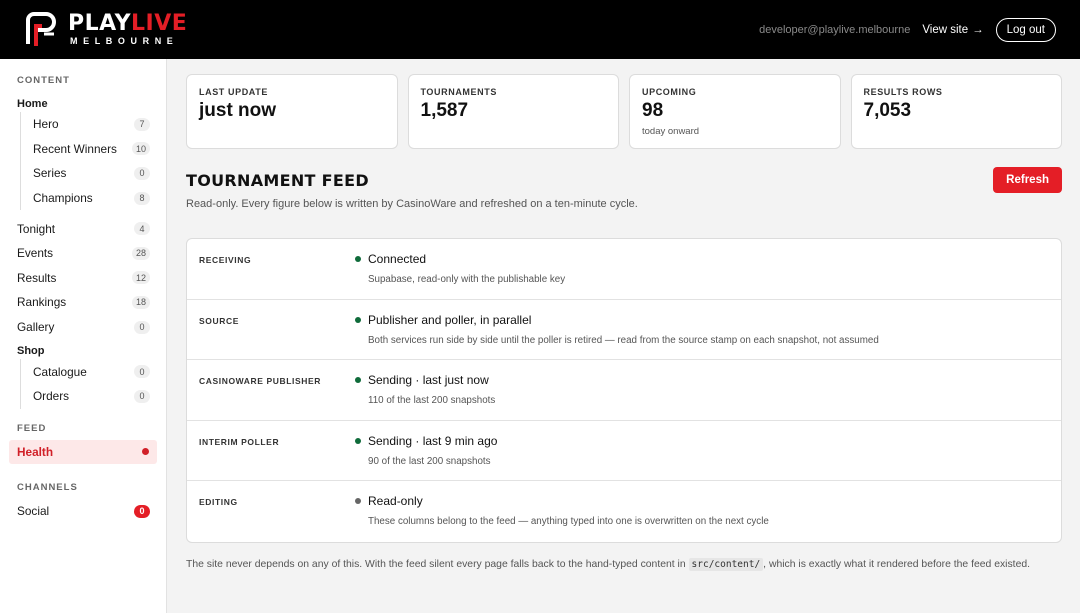  I want to click on stat-value: 1,587, so click(444, 110).